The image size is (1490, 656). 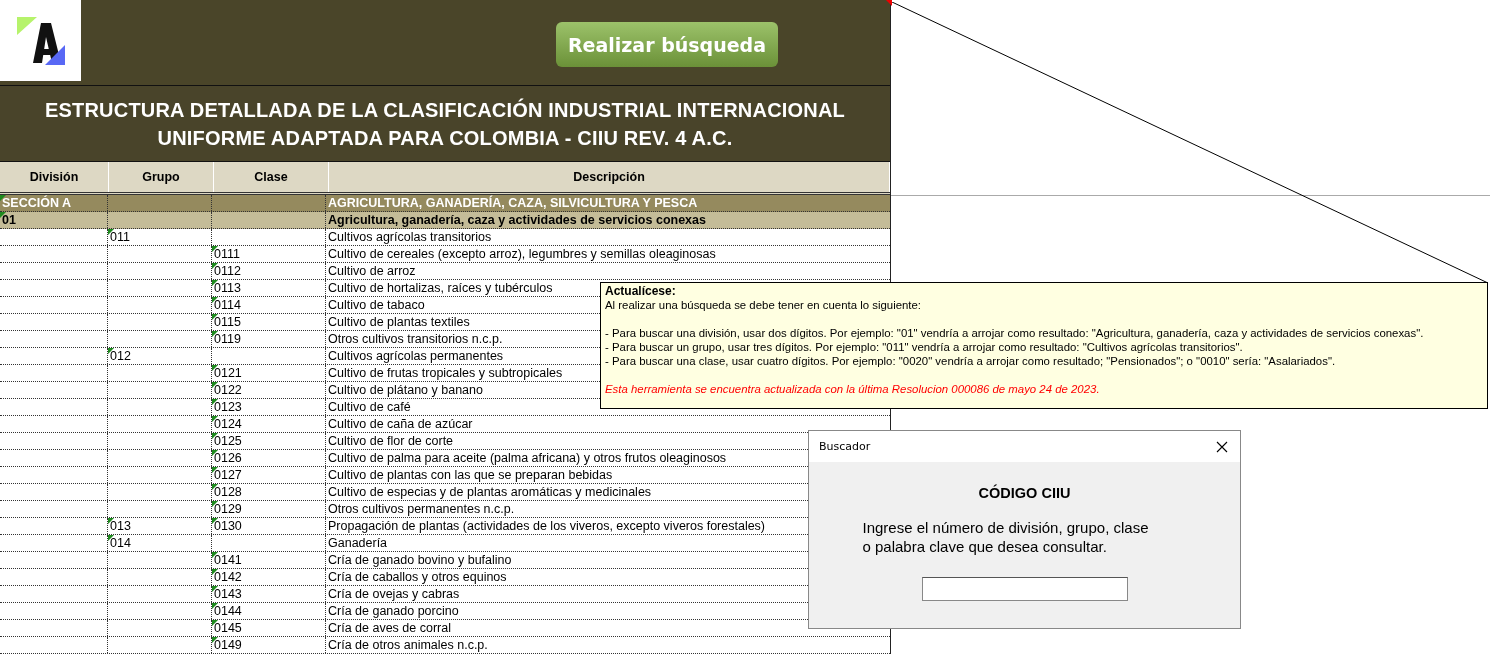 What do you see at coordinates (269, 458) in the screenshot?
I see `table-cell: 0126` at bounding box center [269, 458].